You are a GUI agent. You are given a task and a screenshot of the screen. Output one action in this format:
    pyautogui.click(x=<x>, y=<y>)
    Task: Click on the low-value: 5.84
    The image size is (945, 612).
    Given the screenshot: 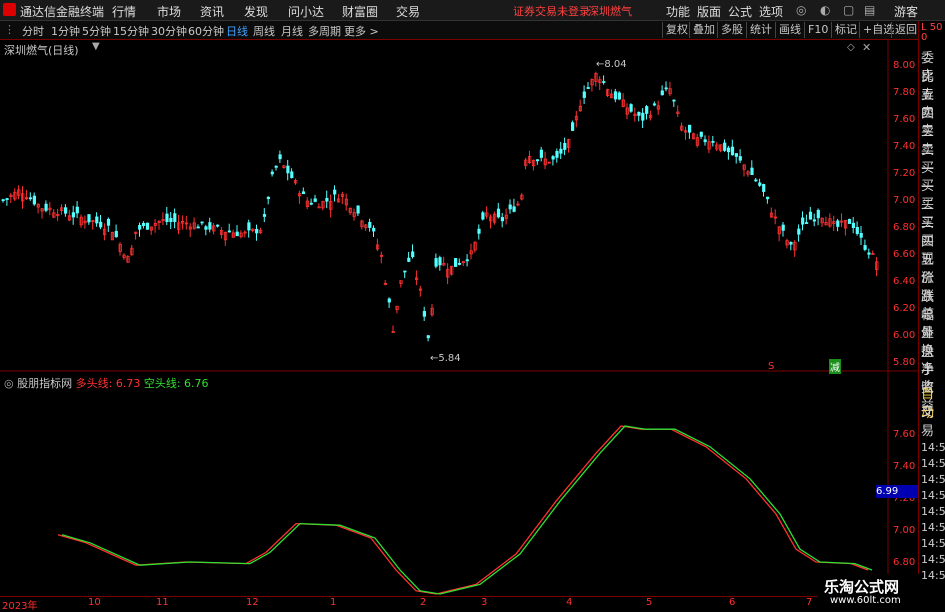 What is the action you would take?
    pyautogui.click(x=449, y=358)
    